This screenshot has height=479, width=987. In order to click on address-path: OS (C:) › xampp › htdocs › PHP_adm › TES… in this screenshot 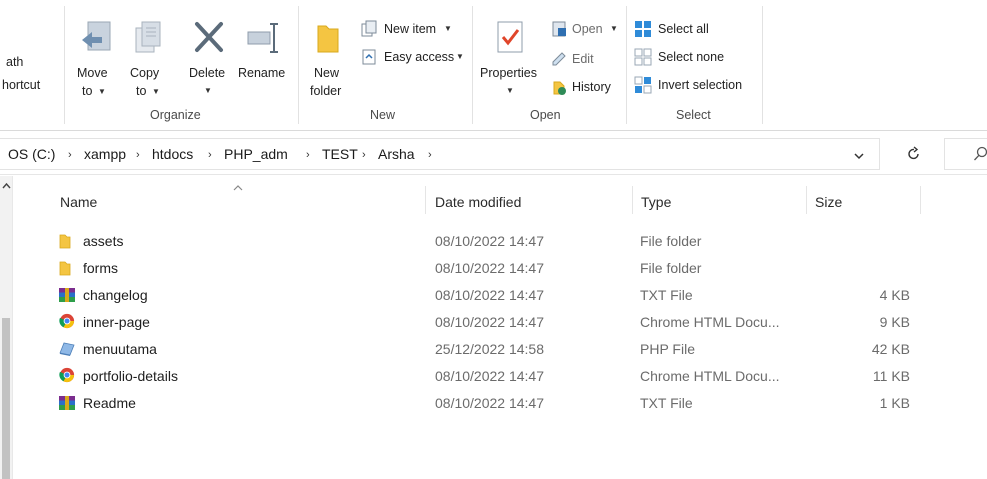, I will do `click(440, 154)`.